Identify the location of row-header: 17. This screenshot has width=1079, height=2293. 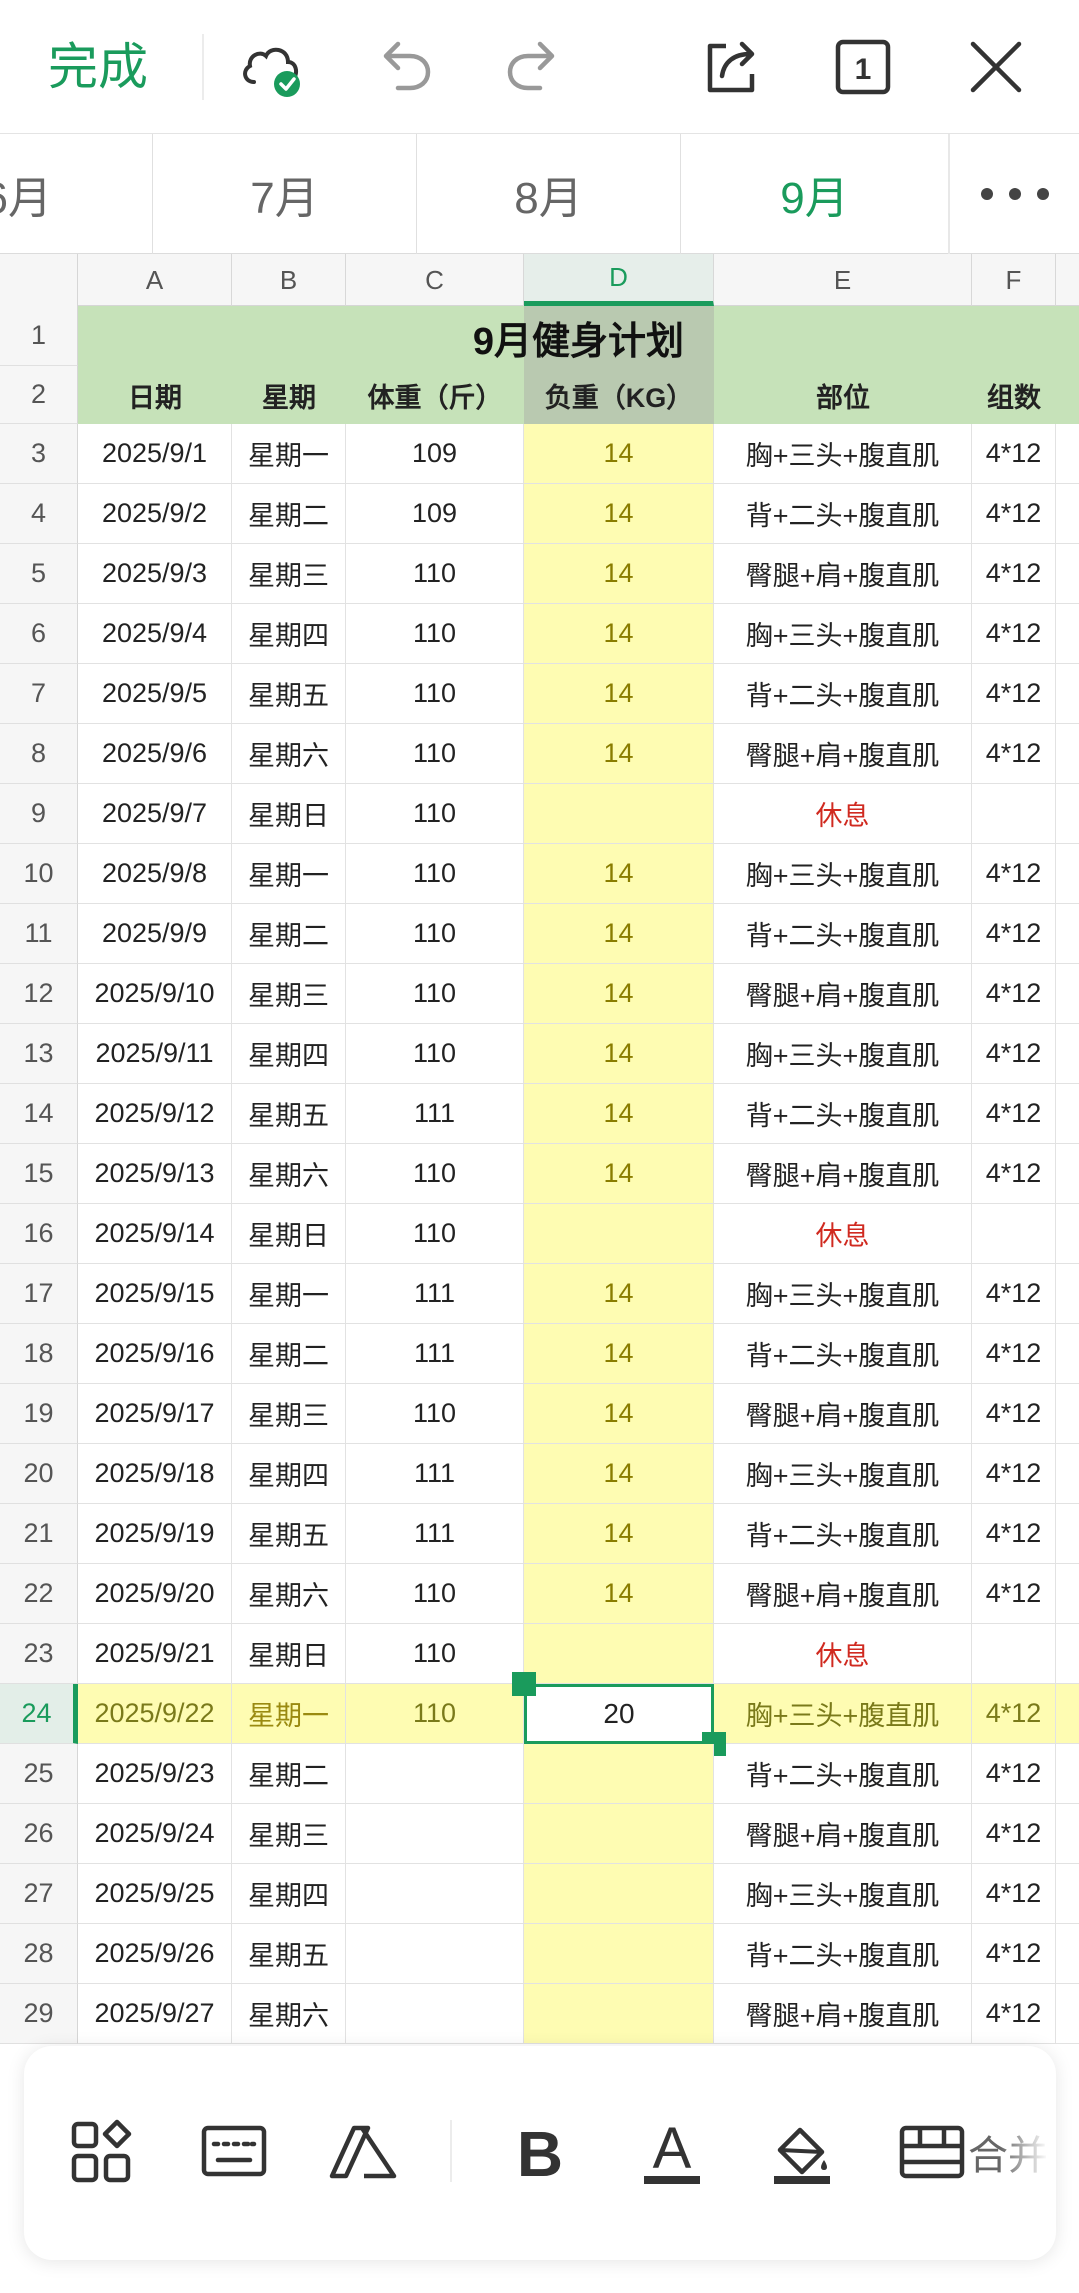
(39, 1294).